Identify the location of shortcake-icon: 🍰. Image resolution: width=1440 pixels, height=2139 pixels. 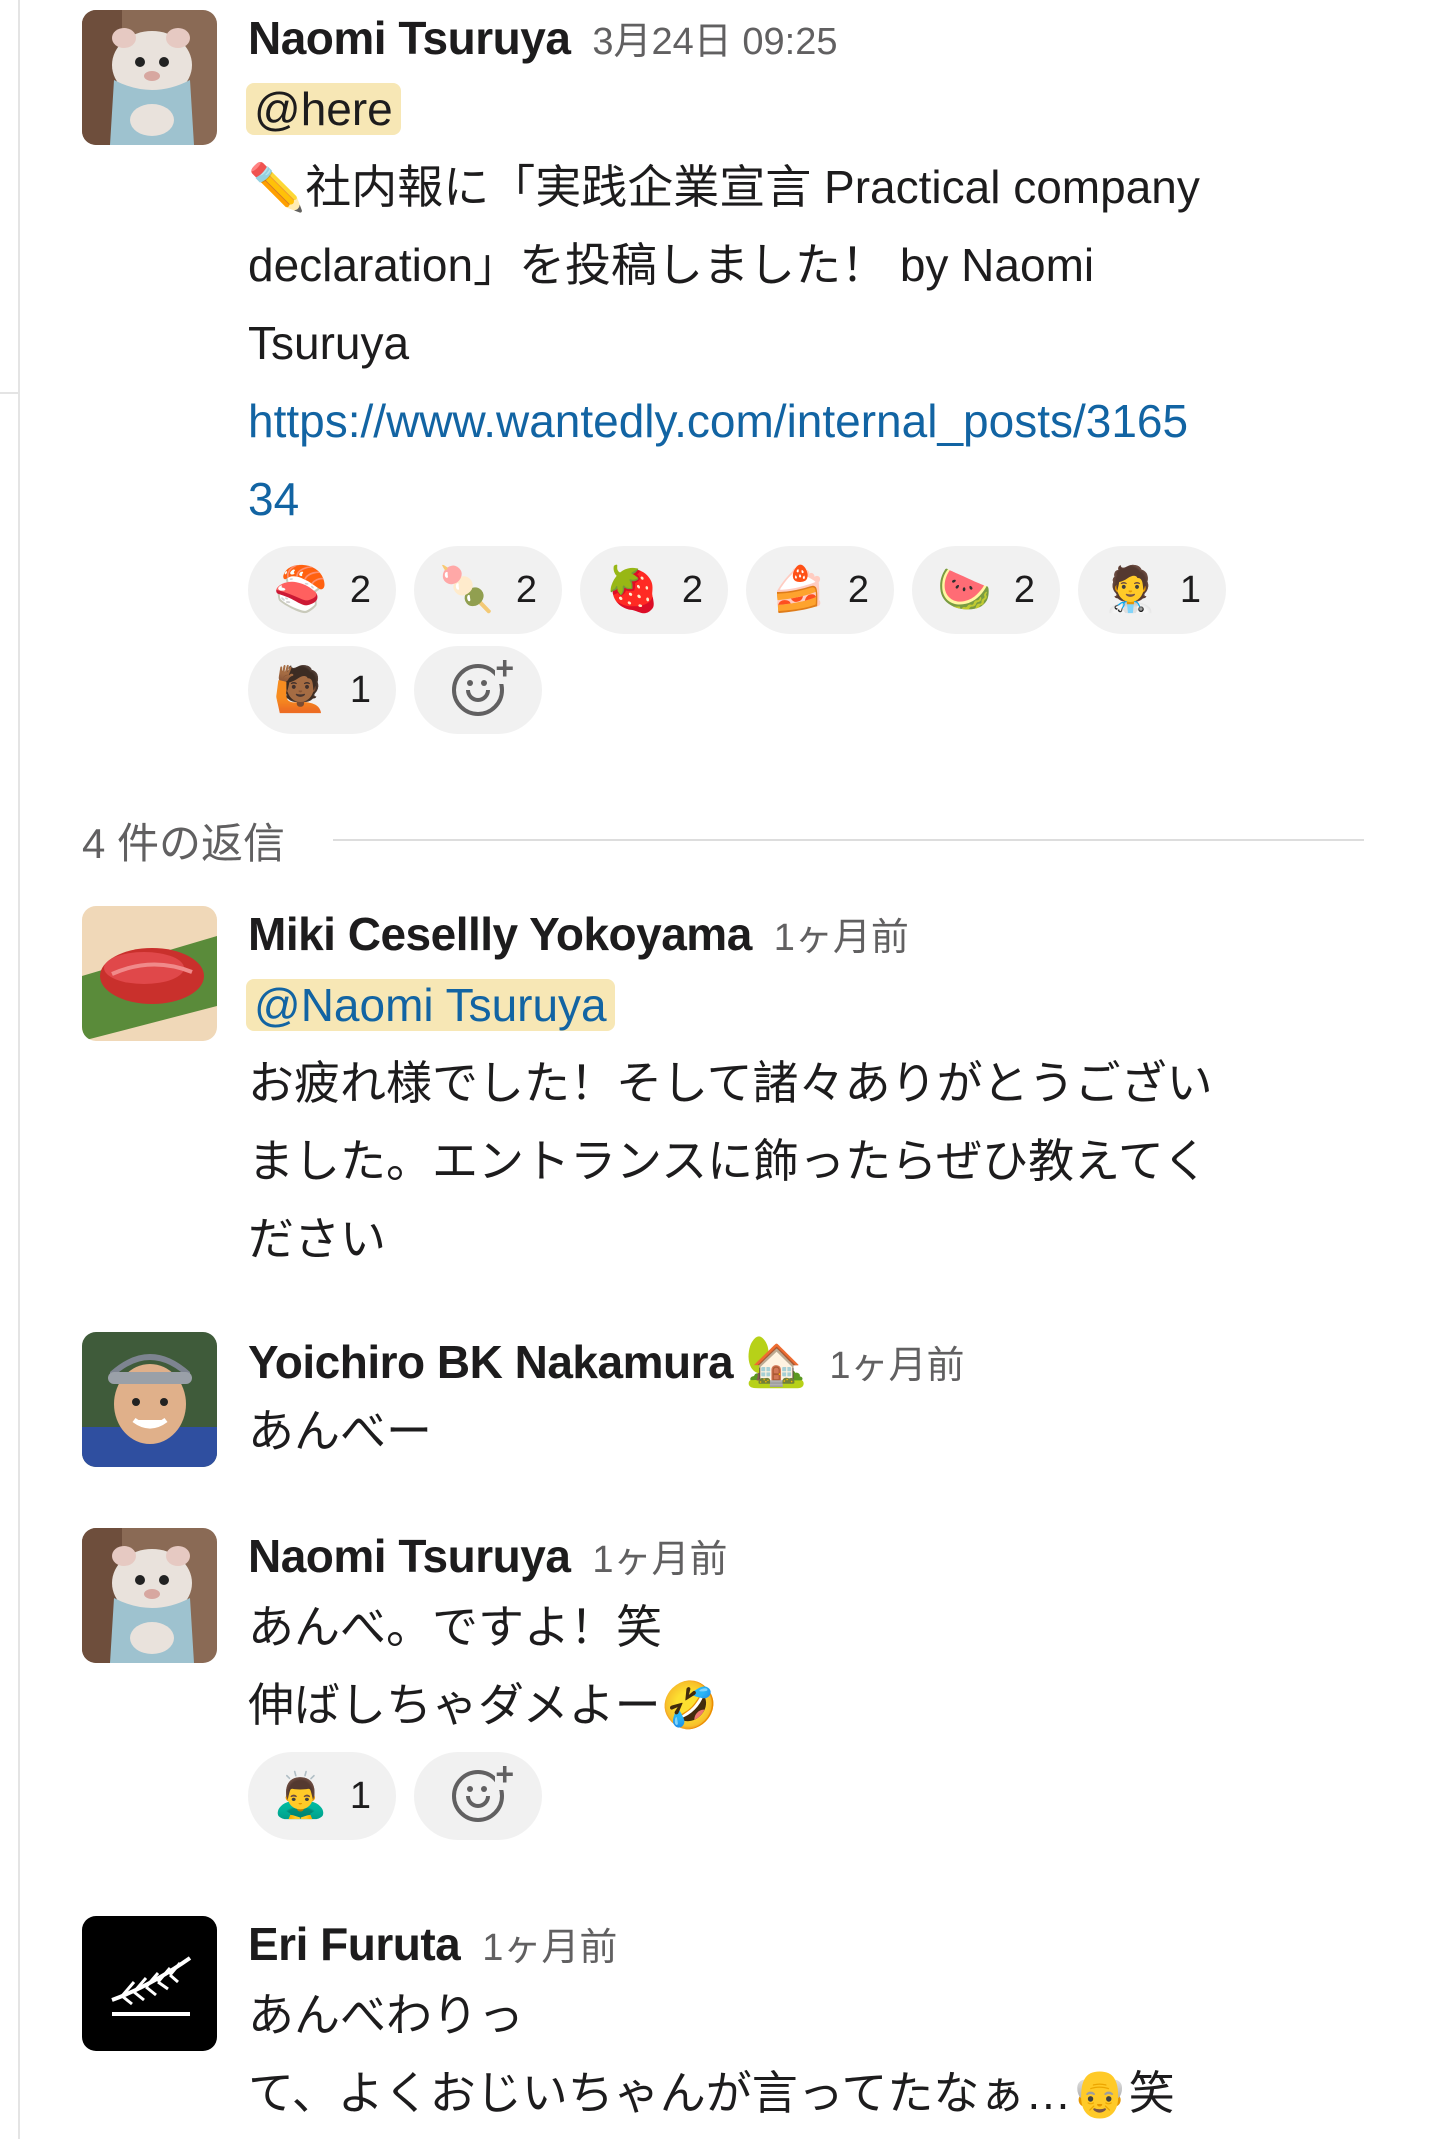
(798, 589).